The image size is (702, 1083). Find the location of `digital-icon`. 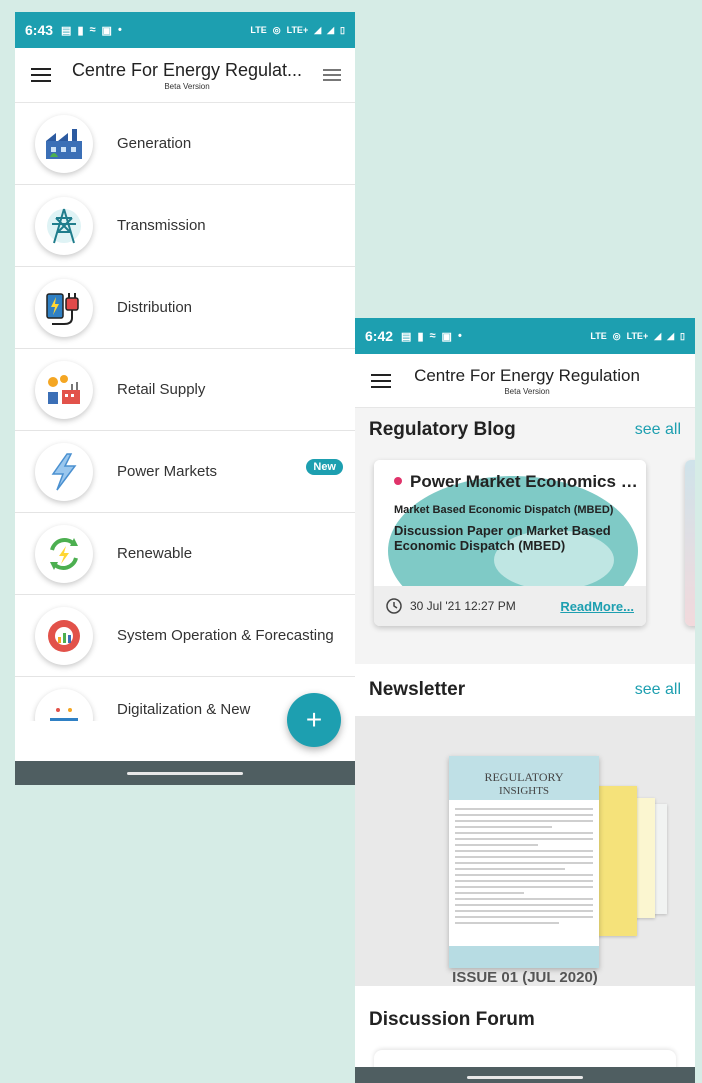

digital-icon is located at coordinates (64, 705).